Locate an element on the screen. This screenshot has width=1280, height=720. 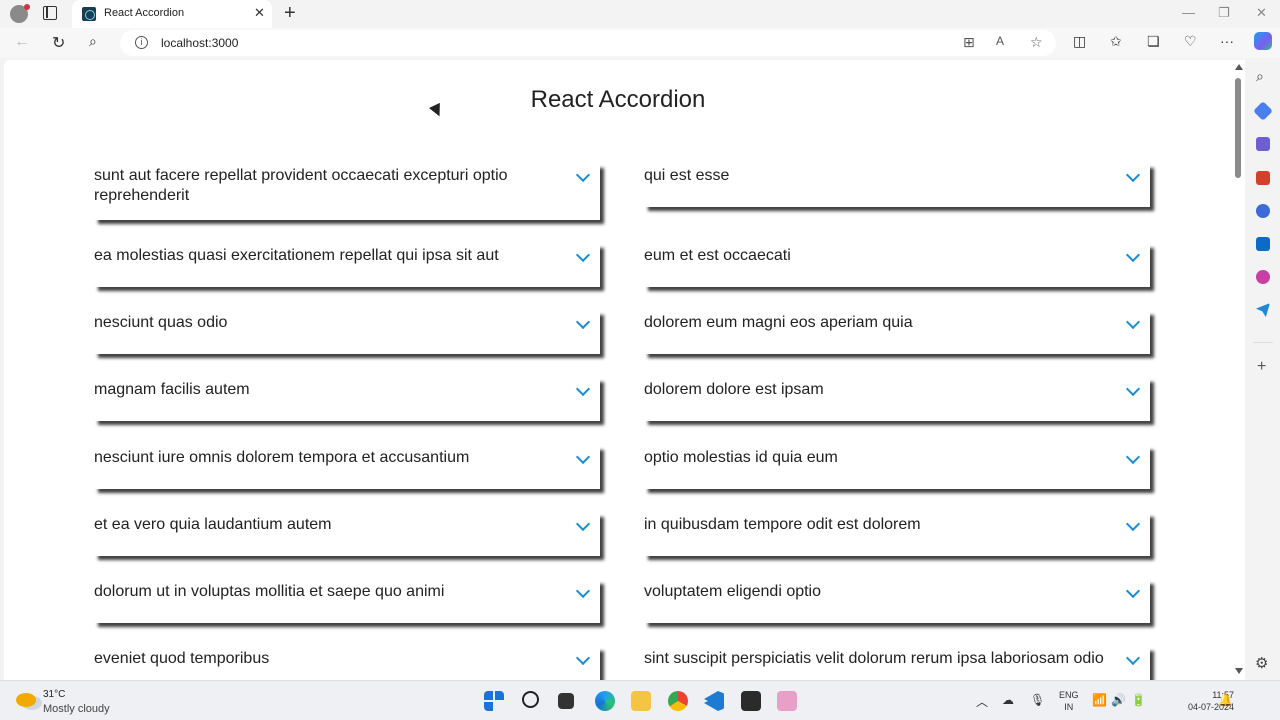
split-screen-icon: ◫ is located at coordinates (1079, 41).